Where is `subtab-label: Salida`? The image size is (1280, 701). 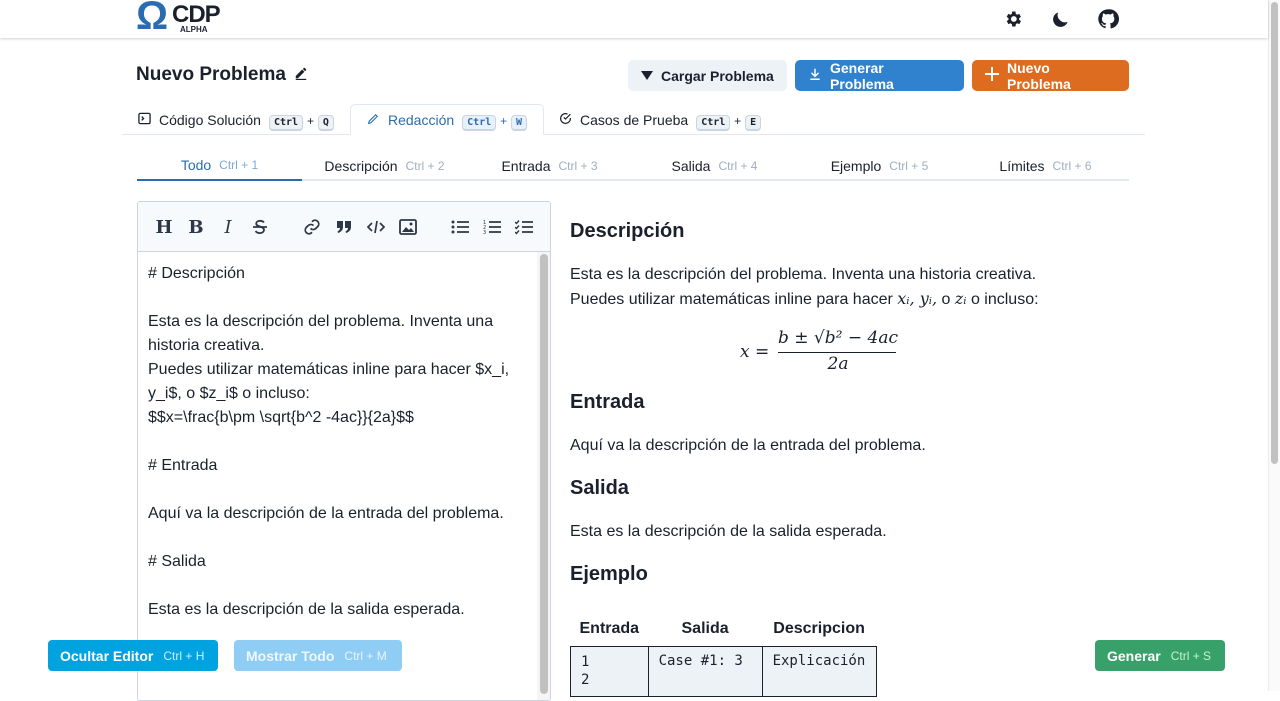
subtab-label: Salida is located at coordinates (691, 165).